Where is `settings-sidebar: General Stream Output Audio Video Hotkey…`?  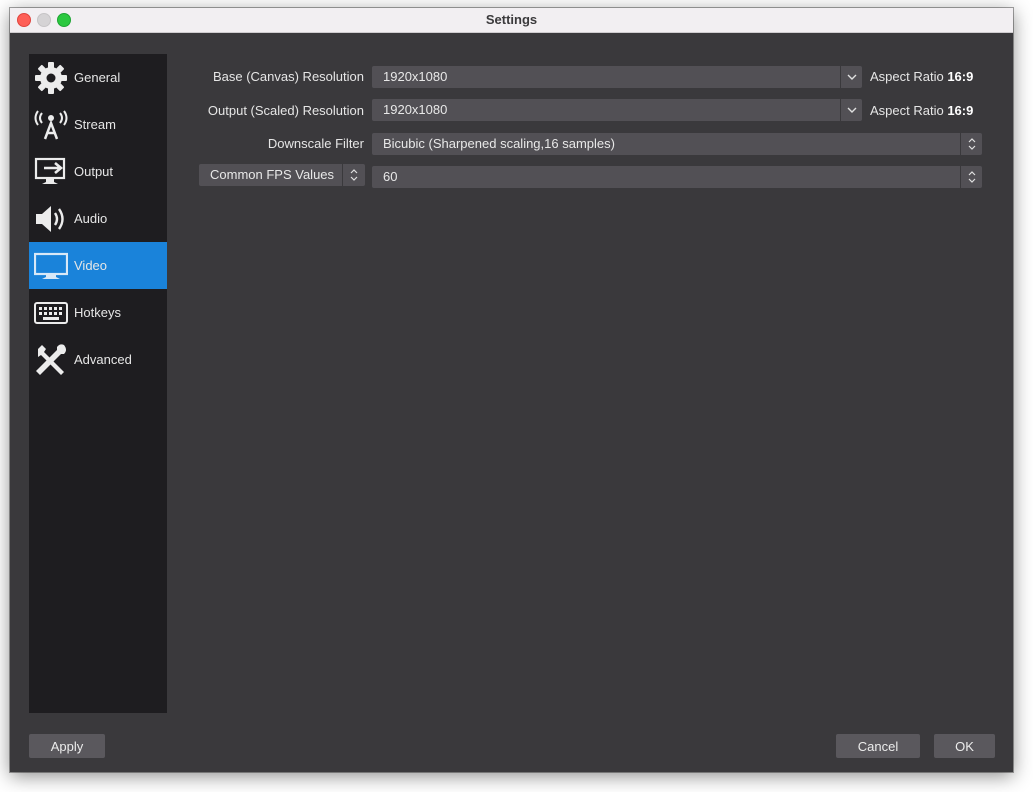
settings-sidebar: General Stream Output Audio Video Hotkey… is located at coordinates (98, 383).